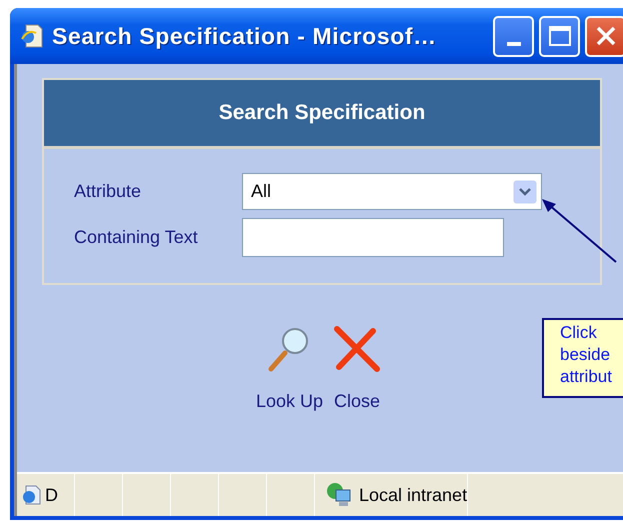 The height and width of the screenshot is (525, 623). What do you see at coordinates (108, 191) in the screenshot?
I see `field-label: Attribute` at bounding box center [108, 191].